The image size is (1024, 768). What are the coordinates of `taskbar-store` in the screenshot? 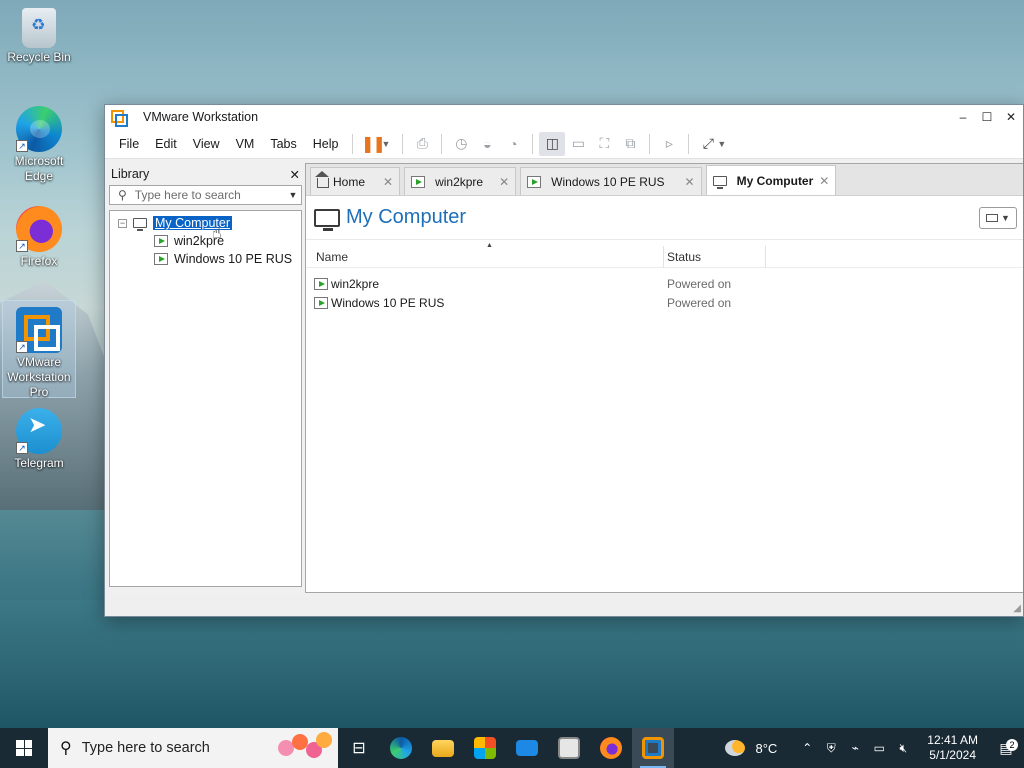 It's located at (485, 748).